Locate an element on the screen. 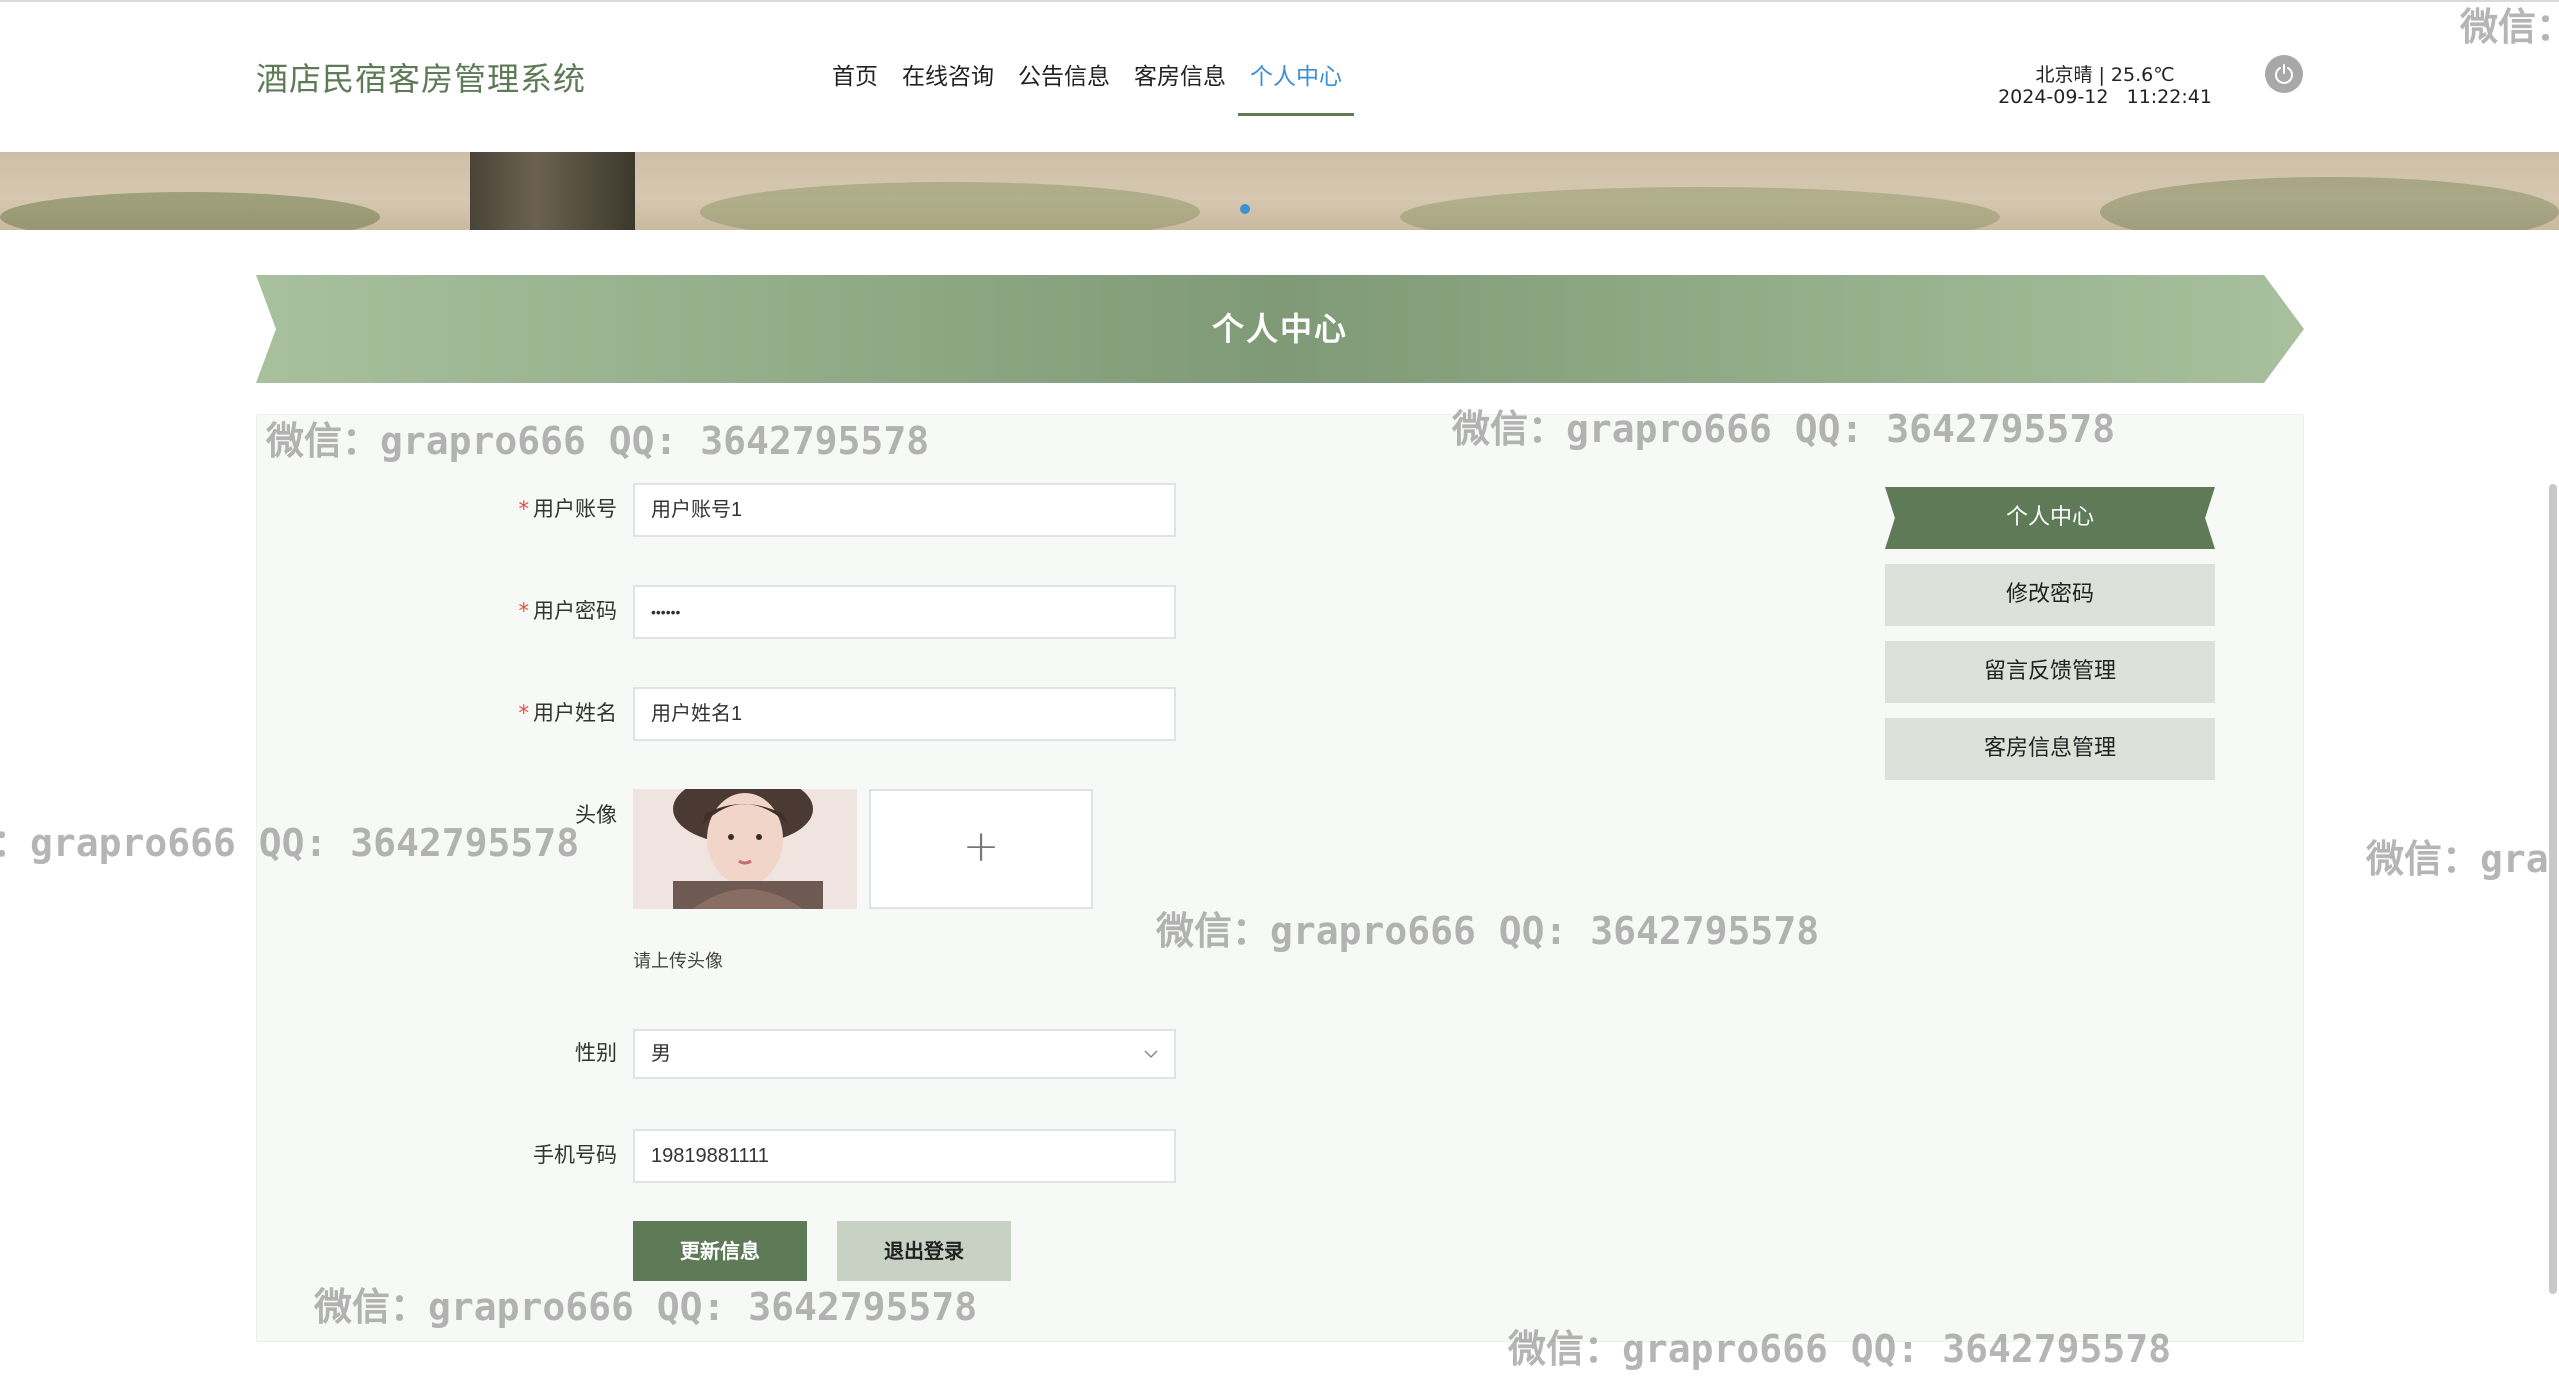 The width and height of the screenshot is (2559, 1399). site-logo-title: 酒店民宿客房管理系统 is located at coordinates (421, 77).